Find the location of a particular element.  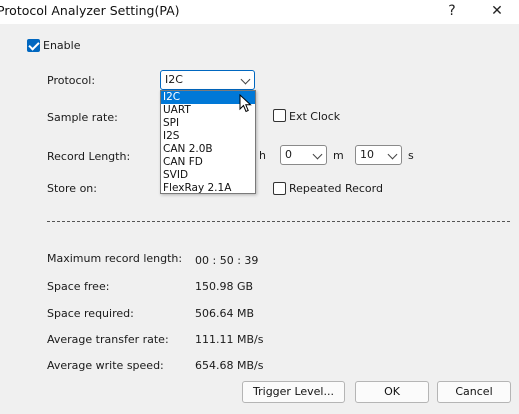

protocol-option: SPI is located at coordinates (208, 123).